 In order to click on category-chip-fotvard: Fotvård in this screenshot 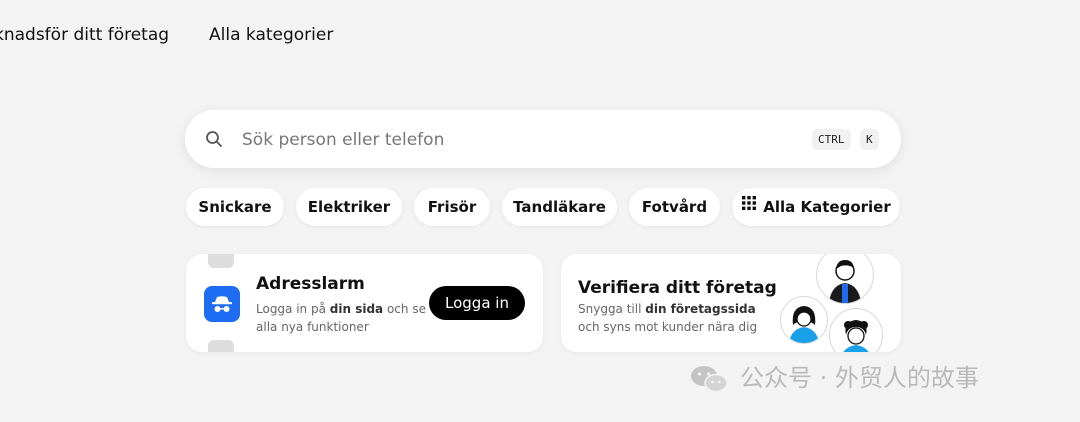, I will do `click(674, 207)`.